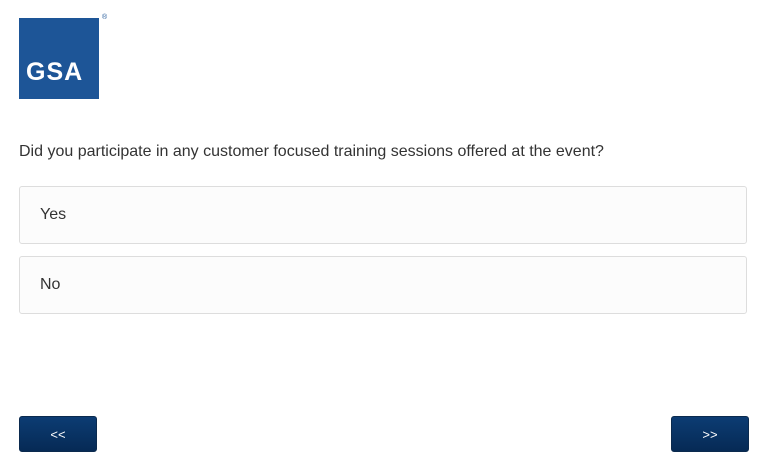  Describe the element at coordinates (55, 72) in the screenshot. I see `gsa-logo-text: GSA` at that location.